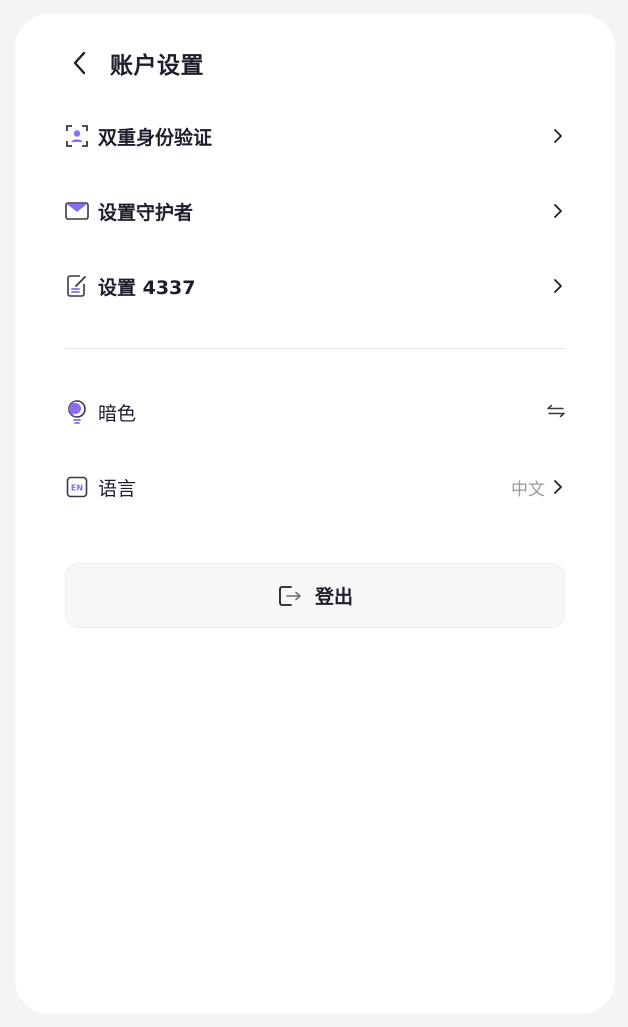 This screenshot has height=1027, width=628. I want to click on menu-item-4337: 设置 4337, so click(315, 286).